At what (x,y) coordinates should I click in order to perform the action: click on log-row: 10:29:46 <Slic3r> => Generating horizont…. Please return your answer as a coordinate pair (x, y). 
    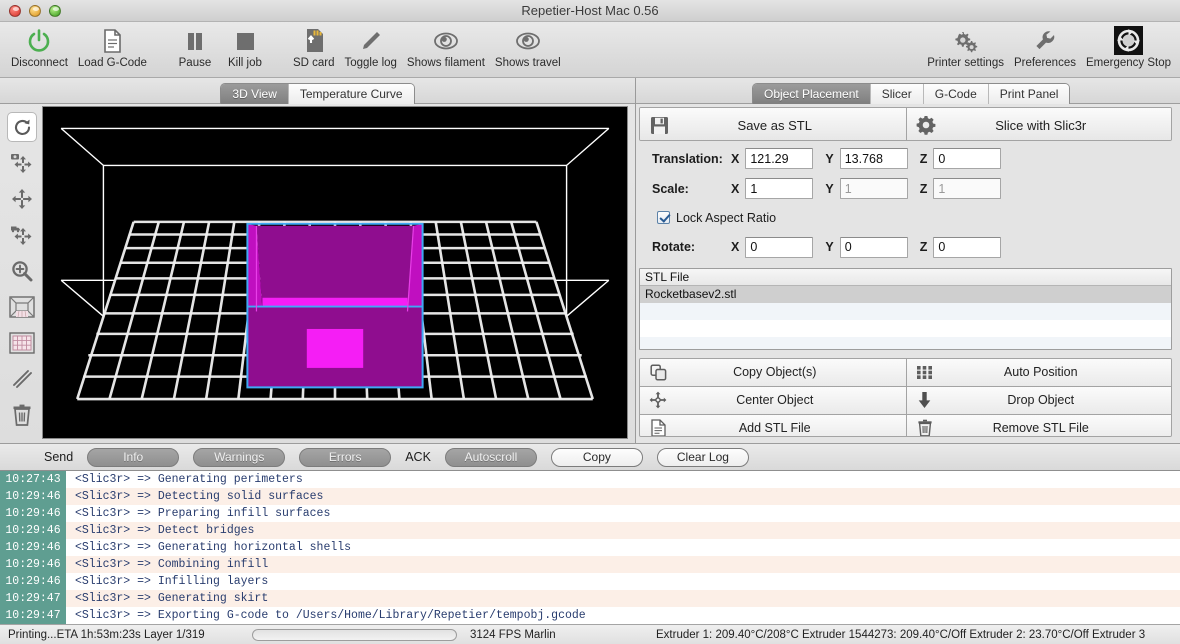
    Looking at the image, I should click on (590, 547).